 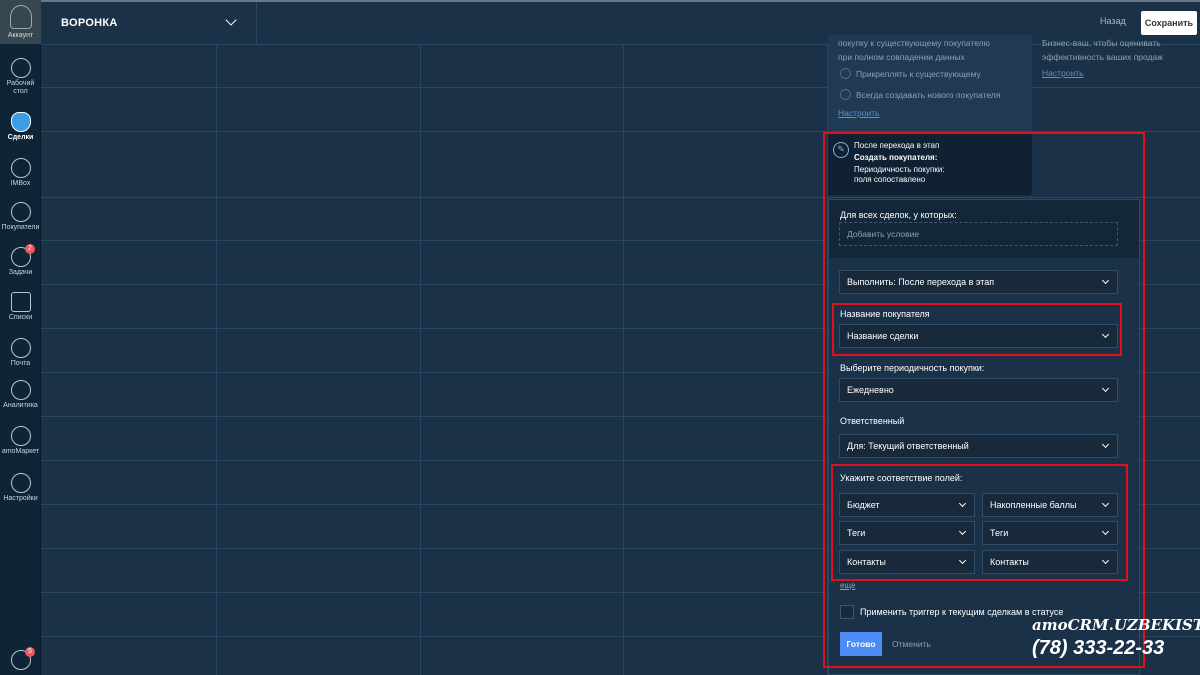 I want to click on card-text: при полном совпадении данных, so click(x=901, y=57).